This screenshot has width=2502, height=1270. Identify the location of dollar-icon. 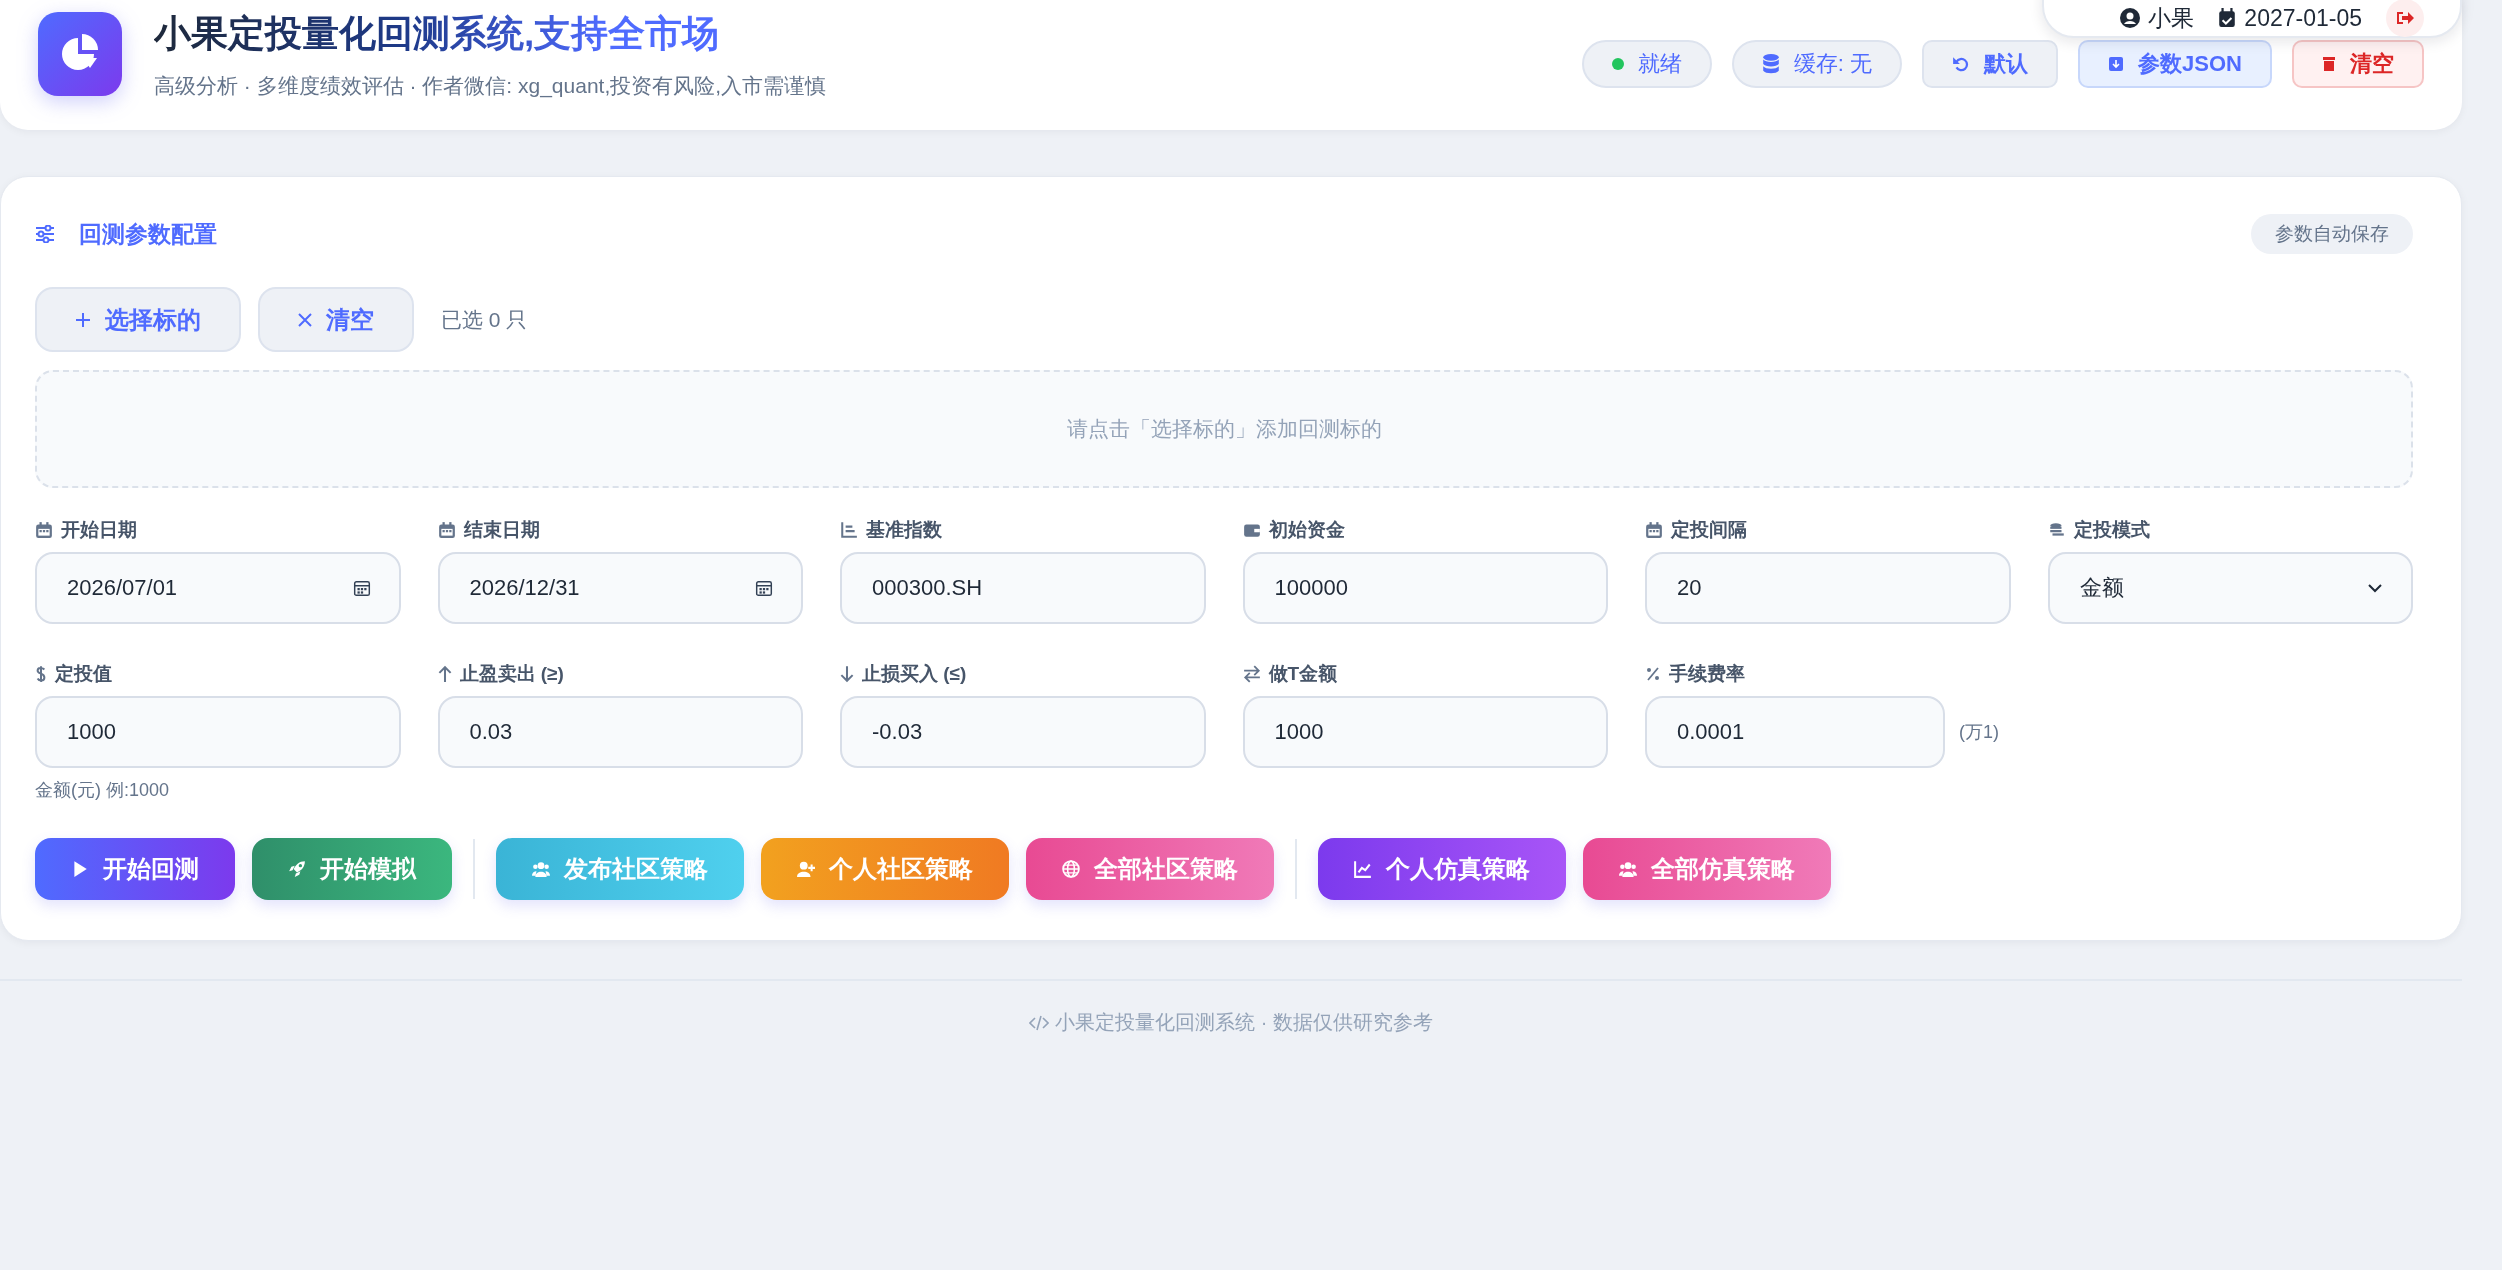
(41, 674).